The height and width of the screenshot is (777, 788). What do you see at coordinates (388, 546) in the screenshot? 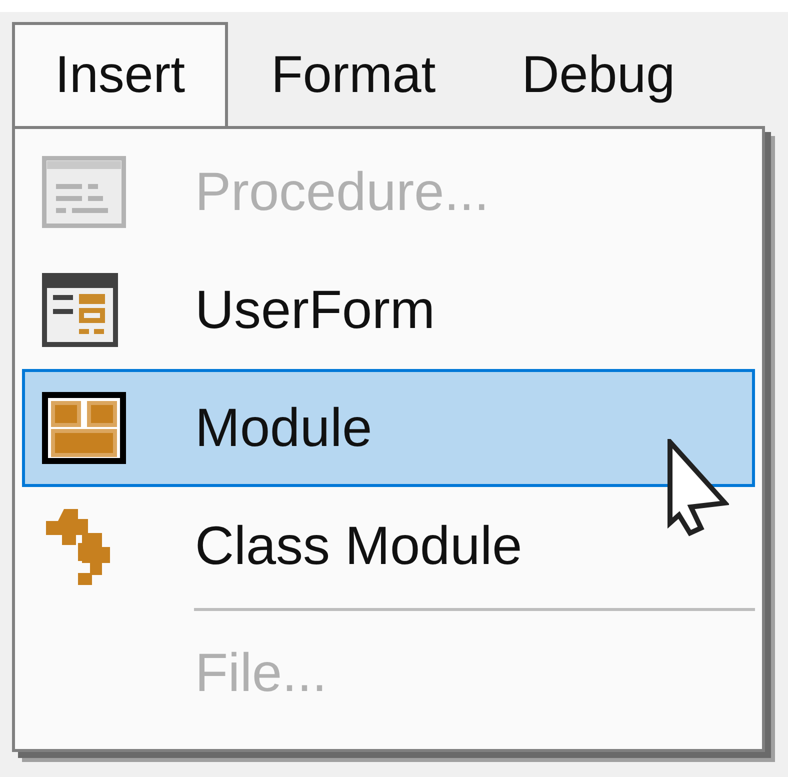
I see `menu-item: Class Module` at bounding box center [388, 546].